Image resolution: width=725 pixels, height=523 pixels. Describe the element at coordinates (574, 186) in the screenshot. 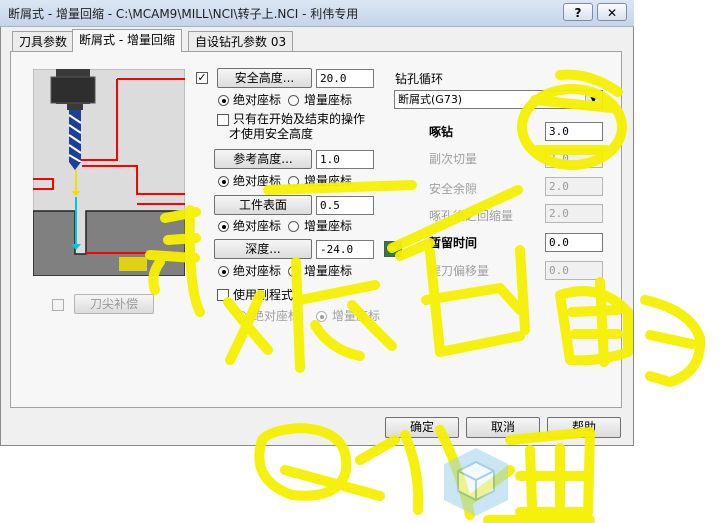

I see `peck-clearance-input: 2.0` at that location.